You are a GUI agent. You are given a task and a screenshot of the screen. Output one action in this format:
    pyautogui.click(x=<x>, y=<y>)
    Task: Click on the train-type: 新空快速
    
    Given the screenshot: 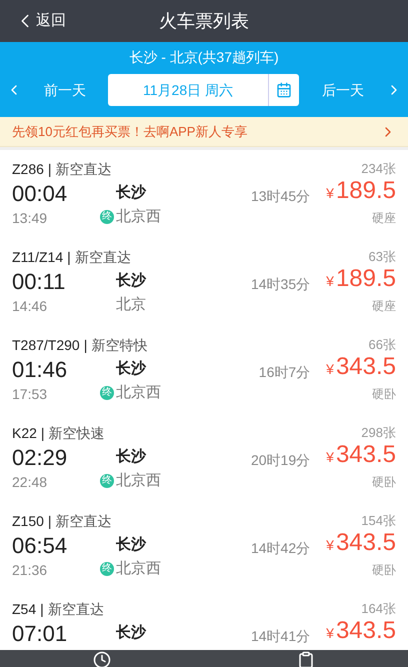 What is the action you would take?
    pyautogui.click(x=76, y=433)
    